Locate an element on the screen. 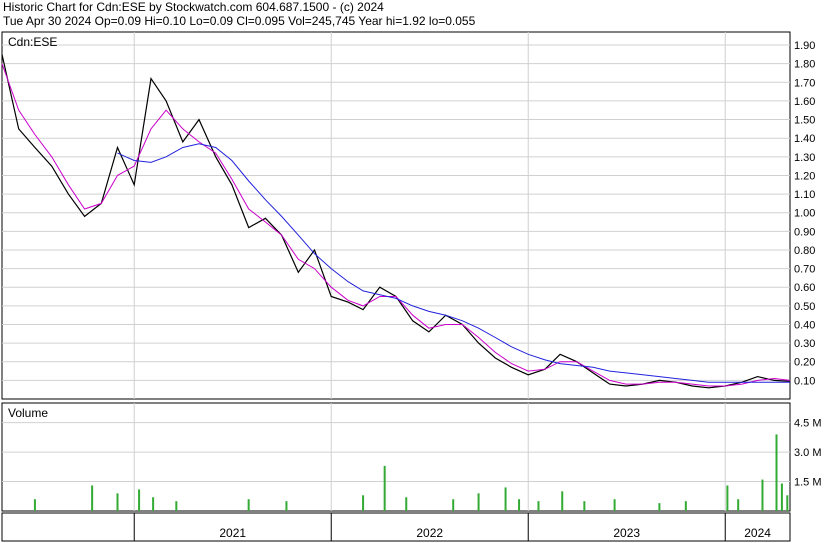  price-tick-label: 1.50 is located at coordinates (804, 121).